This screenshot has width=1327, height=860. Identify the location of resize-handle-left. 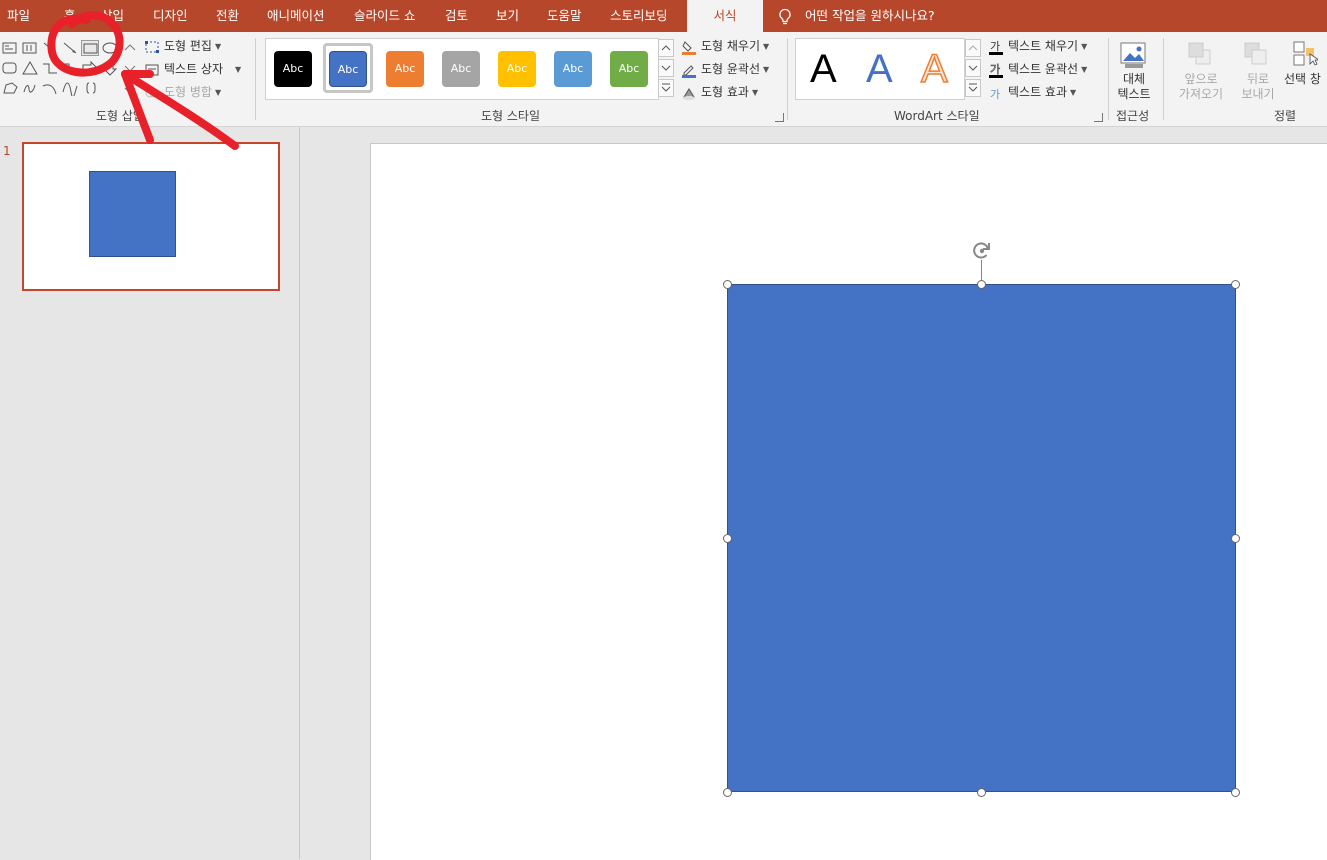
(727, 538).